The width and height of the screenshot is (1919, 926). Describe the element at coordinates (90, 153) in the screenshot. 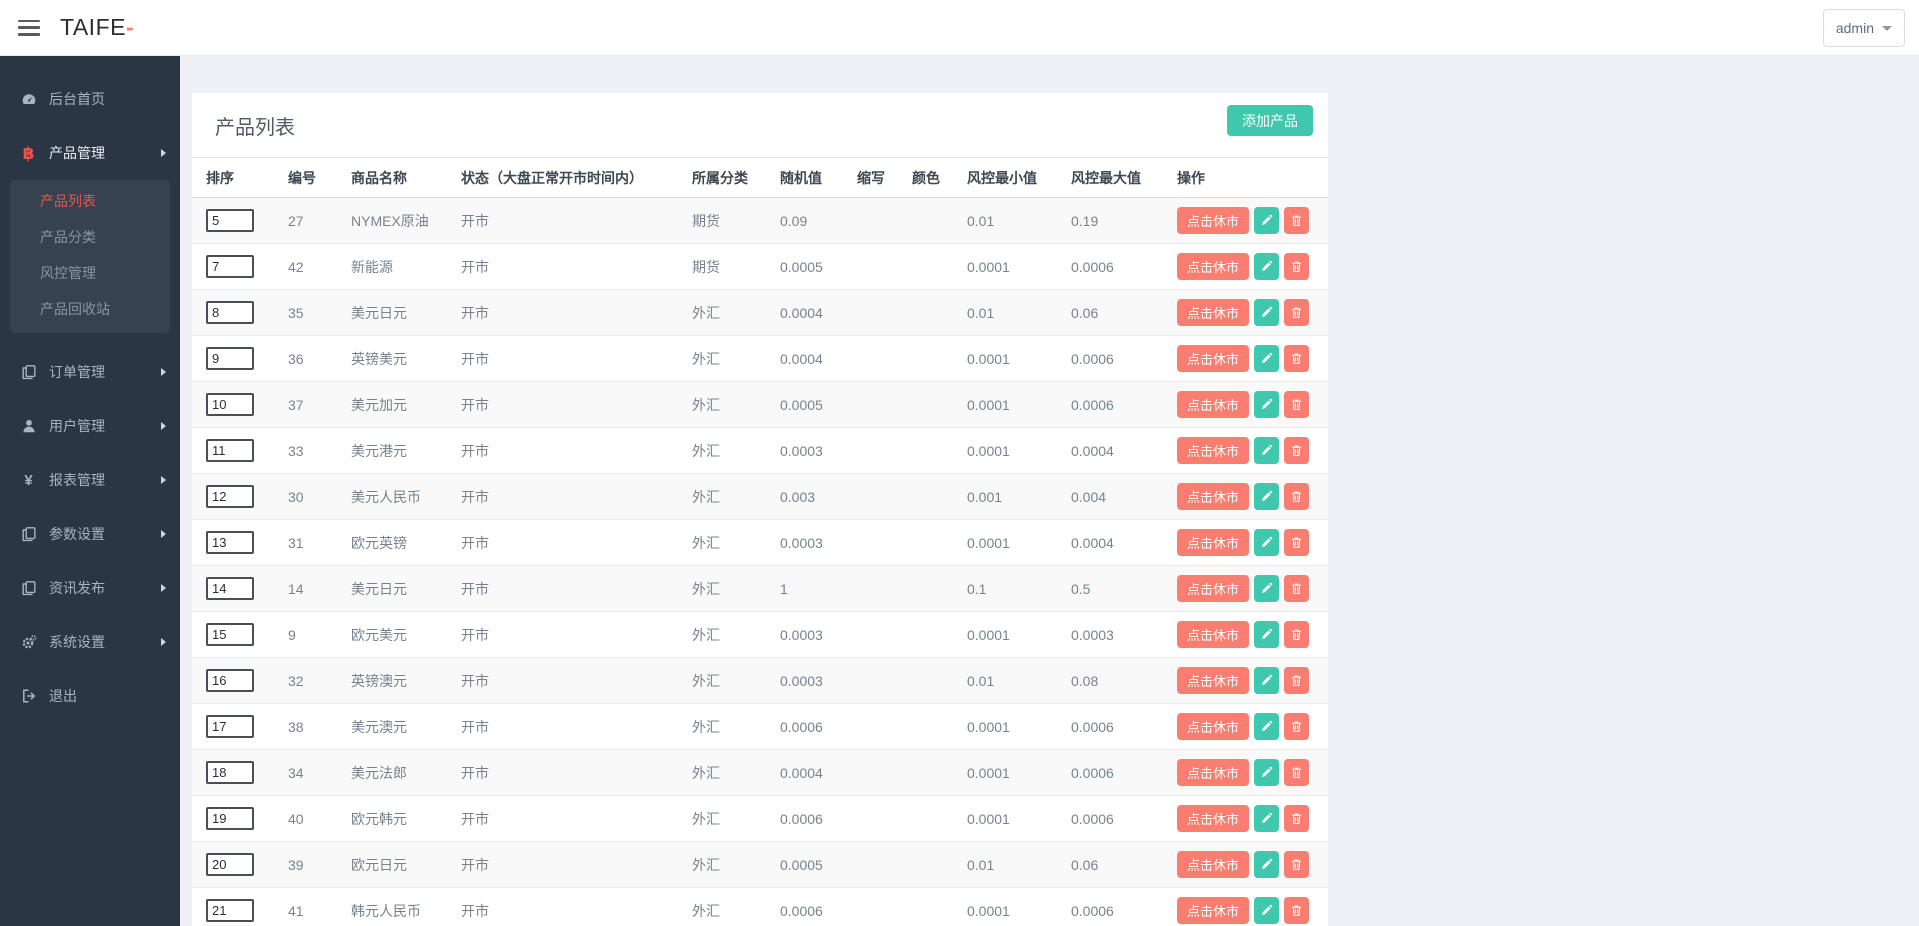

I see `sidebar-item-products: ฿ 产品管理` at that location.